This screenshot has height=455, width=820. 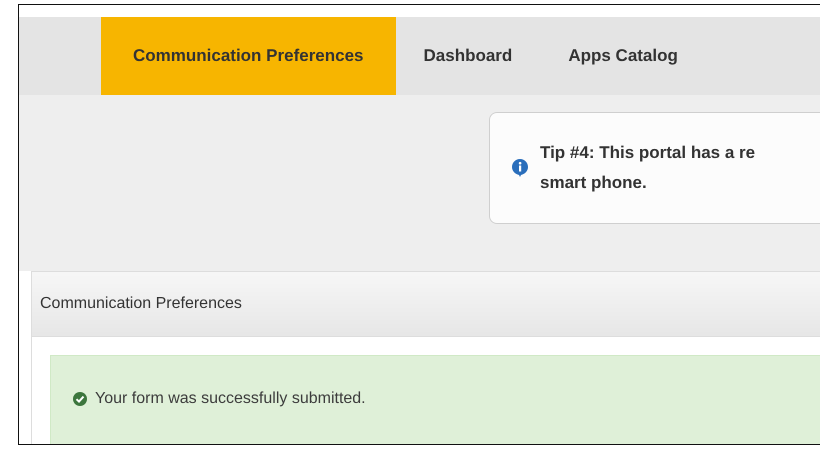 What do you see at coordinates (623, 56) in the screenshot?
I see `nav-tab: Apps Catalog` at bounding box center [623, 56].